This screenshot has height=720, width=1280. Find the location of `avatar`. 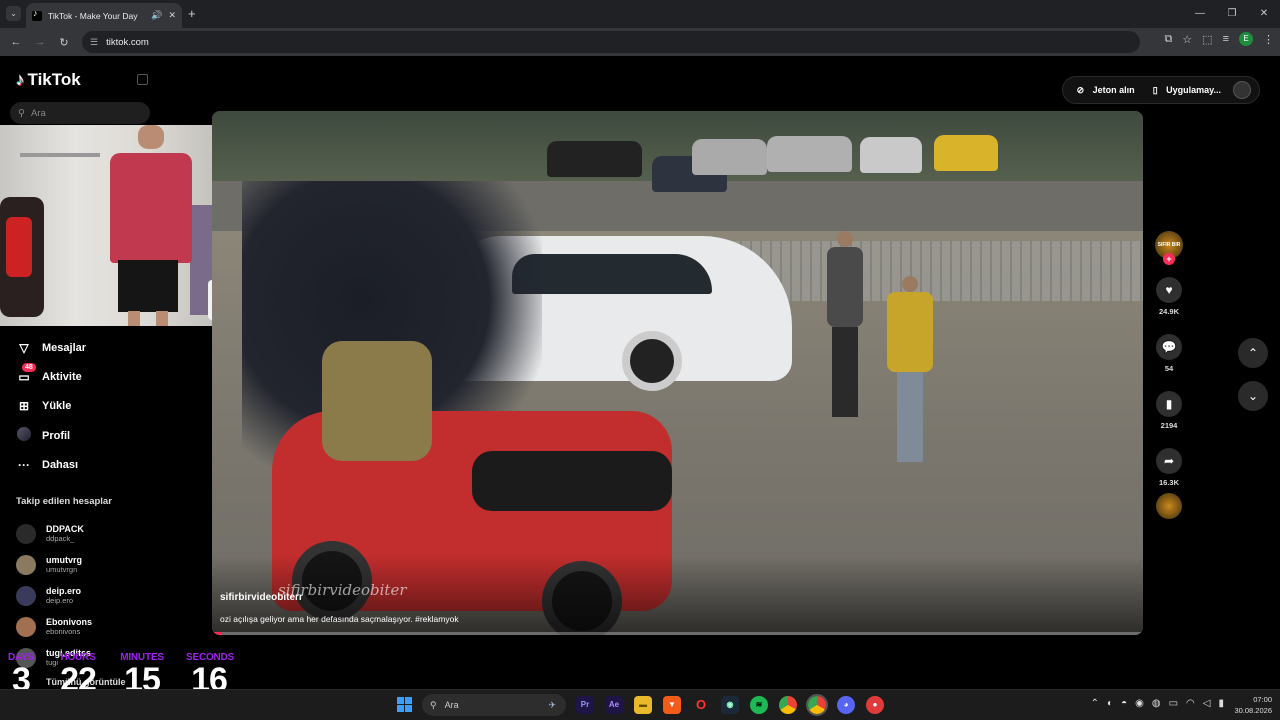

avatar is located at coordinates (26, 595).